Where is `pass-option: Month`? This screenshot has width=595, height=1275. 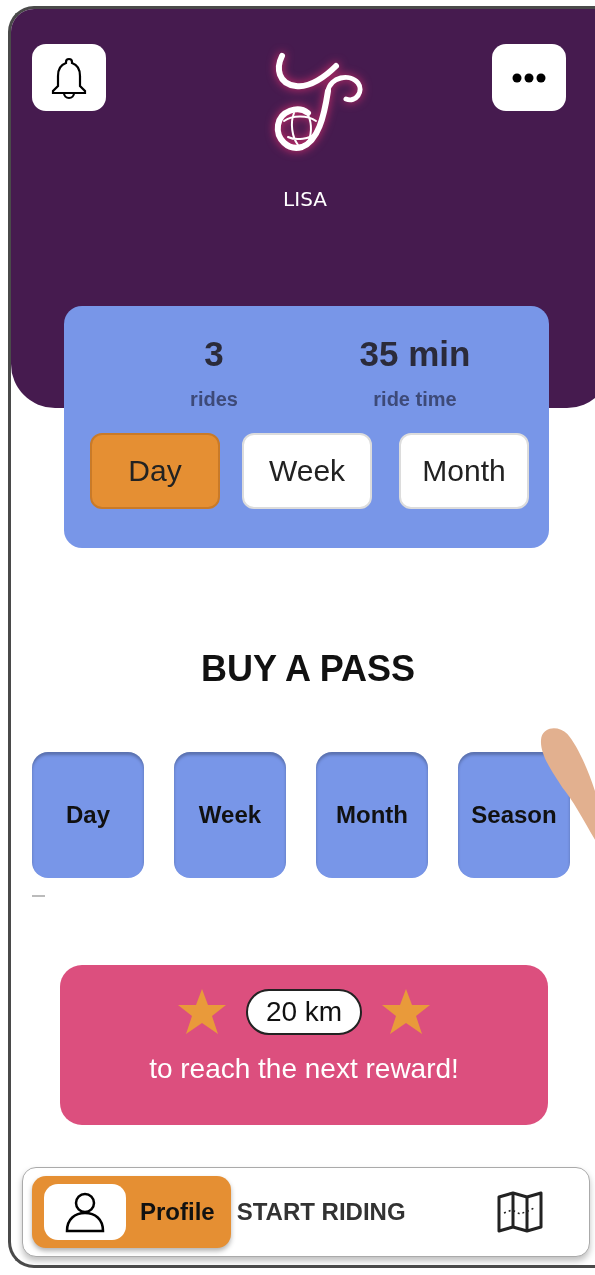
pass-option: Month is located at coordinates (372, 815).